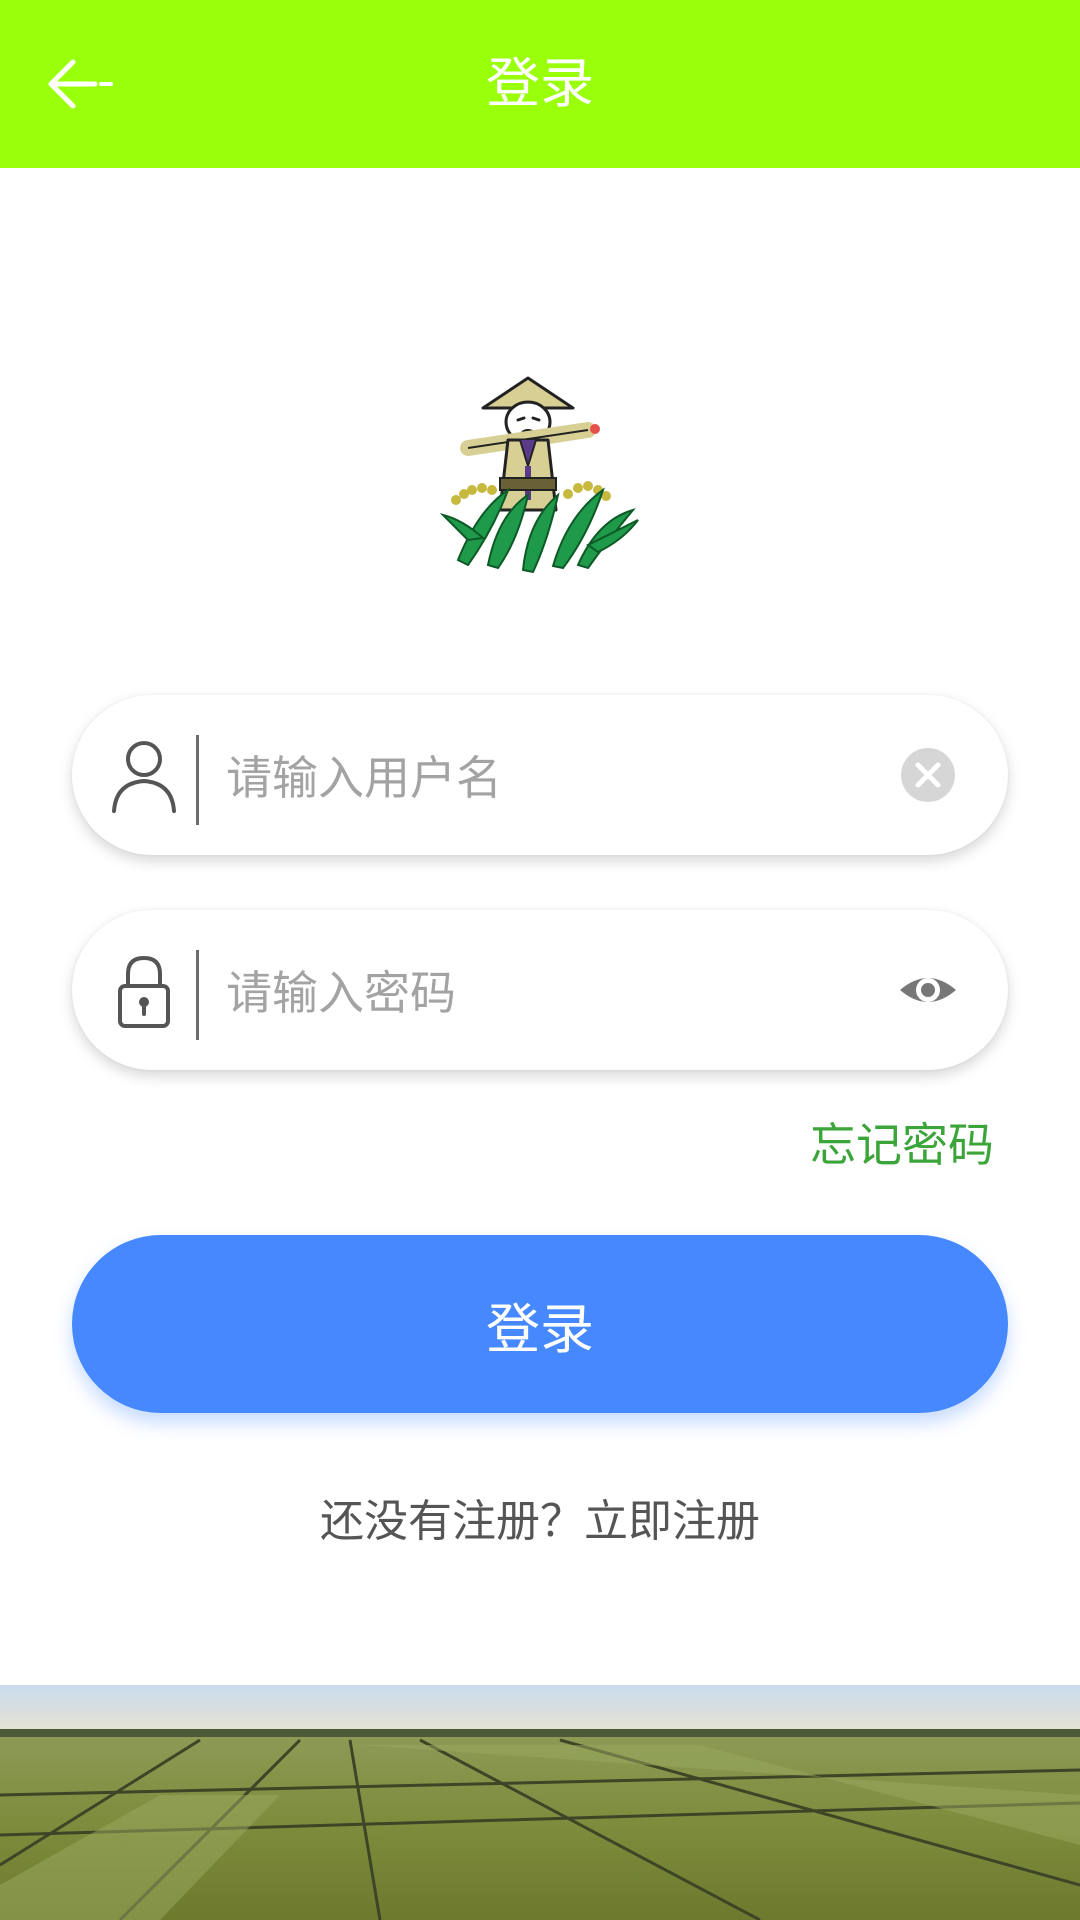  Describe the element at coordinates (902, 1145) in the screenshot. I see `forgot-password-link: 忘记密码` at that location.